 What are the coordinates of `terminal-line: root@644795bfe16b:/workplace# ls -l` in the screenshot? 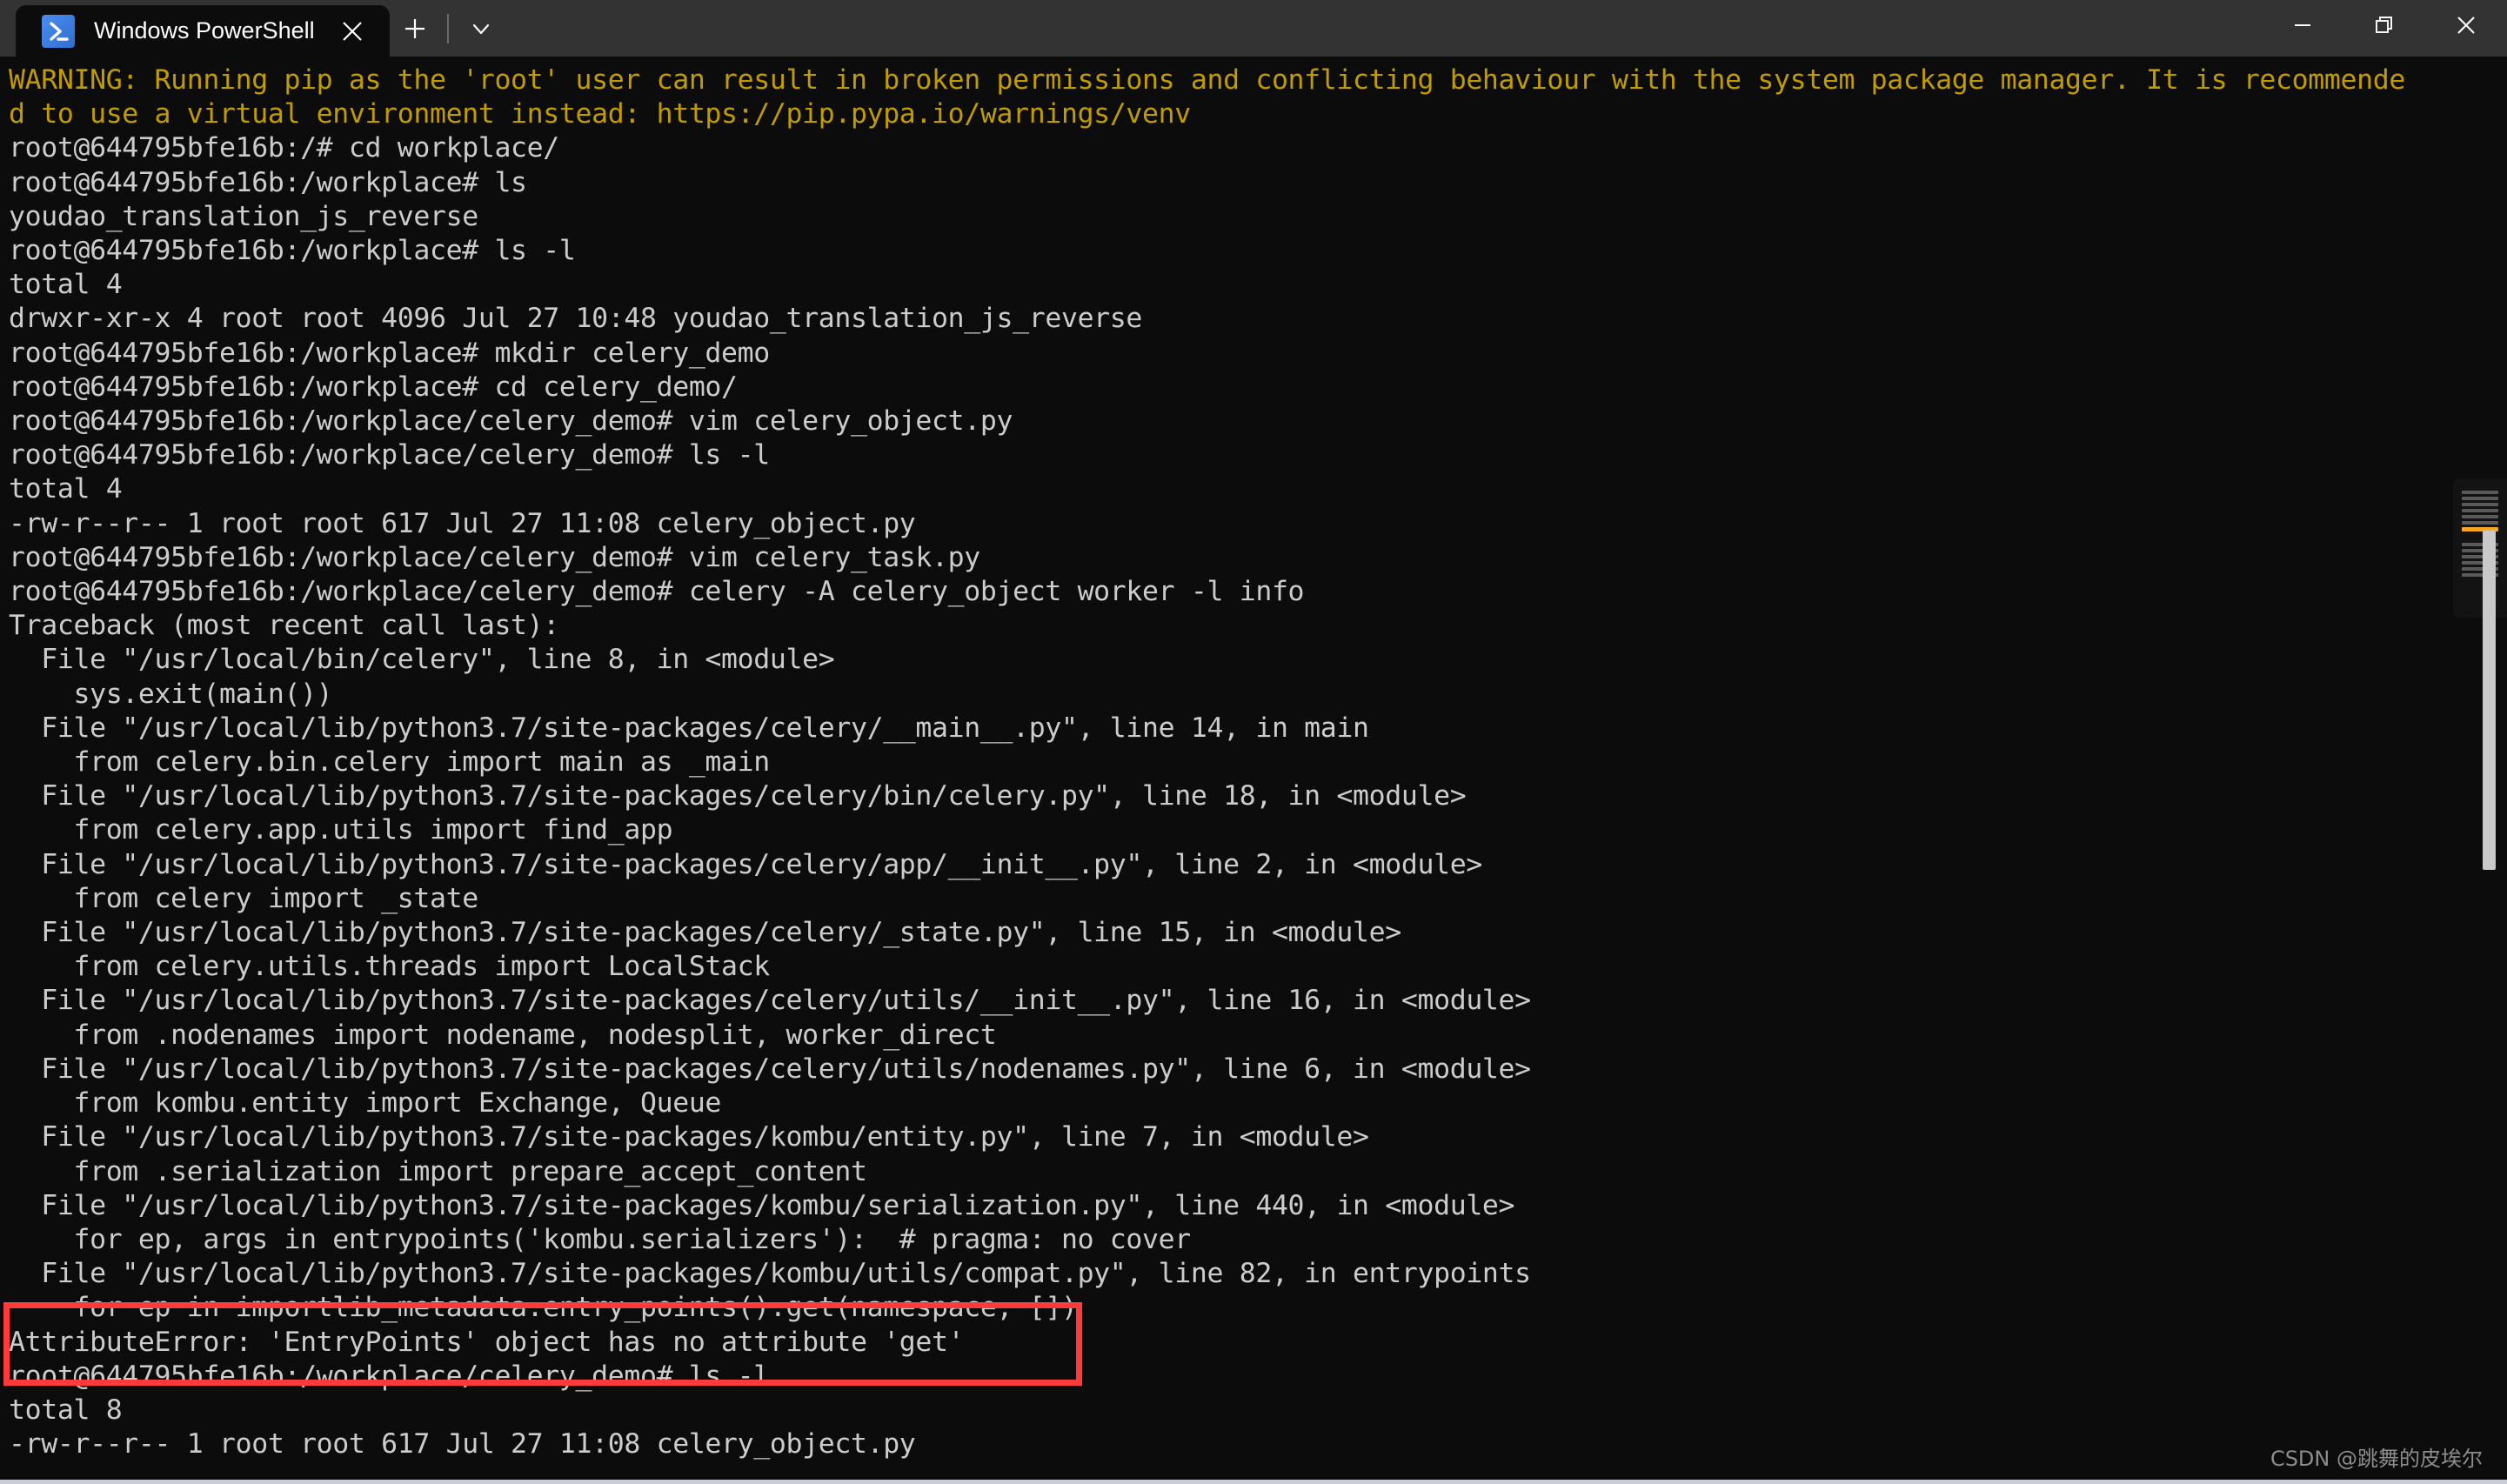 It's located at (292, 251).